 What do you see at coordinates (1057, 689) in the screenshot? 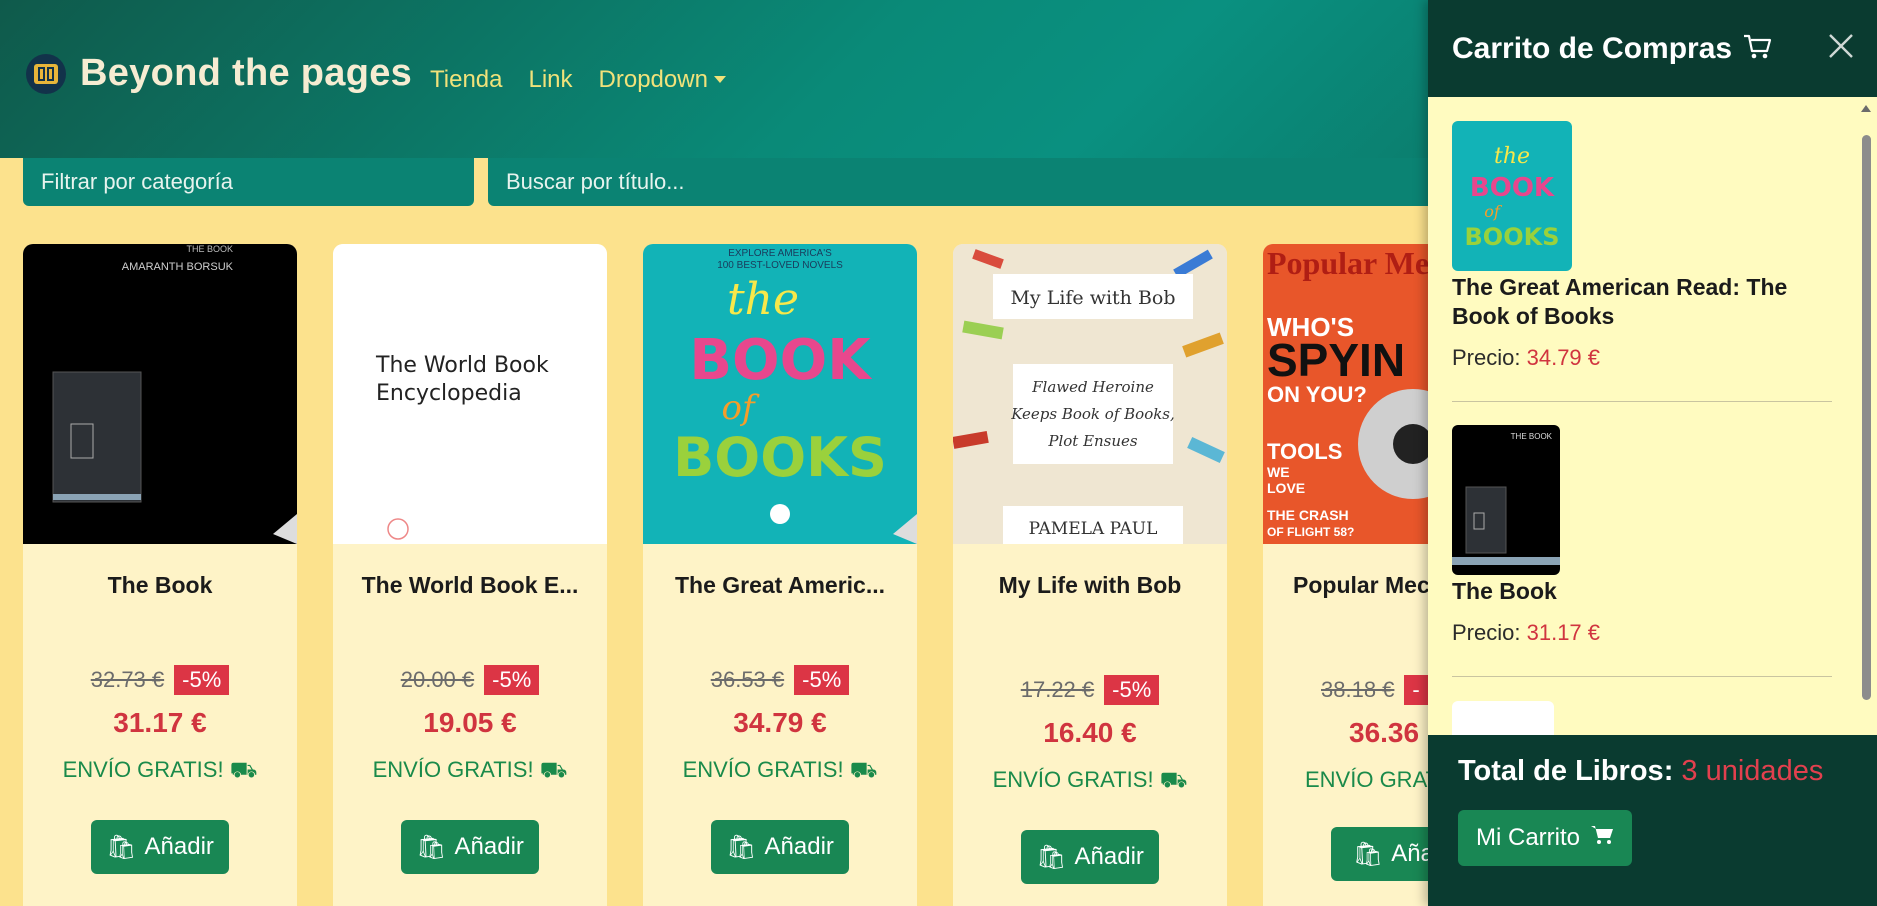
I see `old-price: 17.22 €` at bounding box center [1057, 689].